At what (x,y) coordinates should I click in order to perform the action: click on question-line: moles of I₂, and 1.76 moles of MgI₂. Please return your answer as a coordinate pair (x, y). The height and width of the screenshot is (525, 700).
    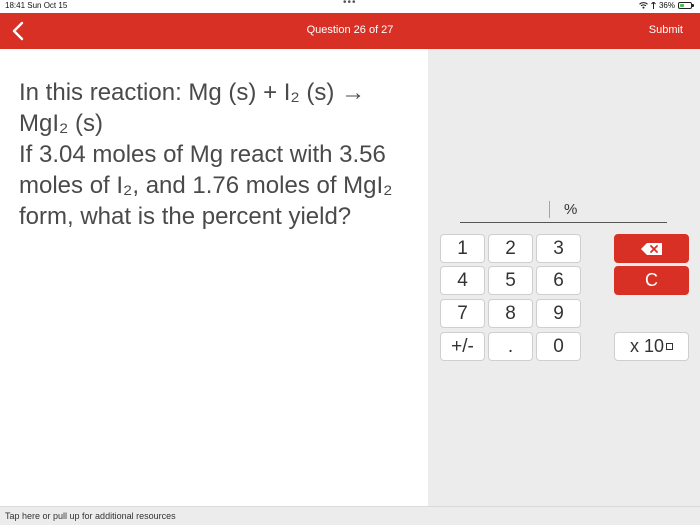
    Looking at the image, I should click on (206, 185).